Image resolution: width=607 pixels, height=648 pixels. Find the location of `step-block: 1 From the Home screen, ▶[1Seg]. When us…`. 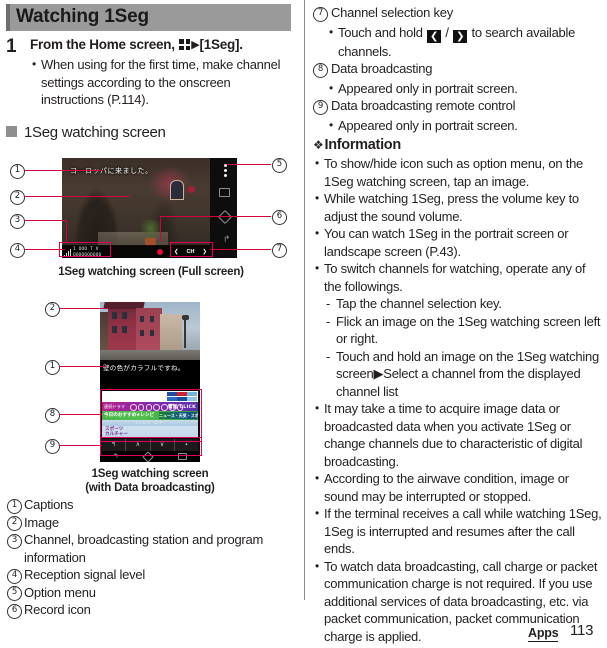

step-block: 1 From the Home screen, ▶[1Seg]. When us… is located at coordinates (151, 72).